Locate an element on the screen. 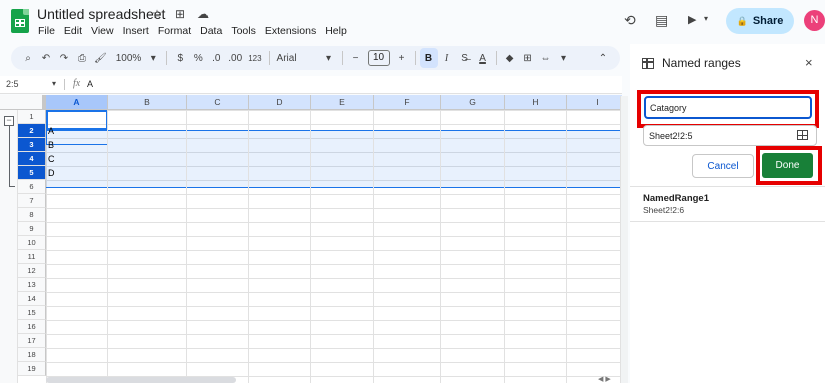 The height and width of the screenshot is (383, 825). name-box: 2:5 is located at coordinates (12, 84).